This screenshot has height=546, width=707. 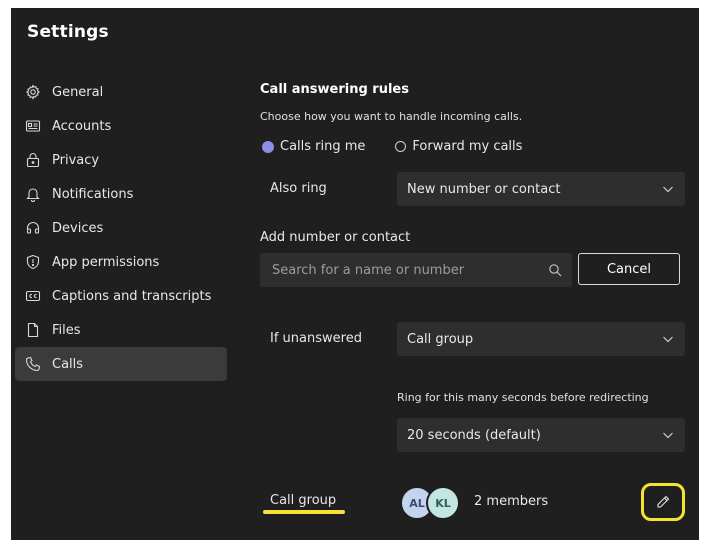 I want to click on pencil-icon, so click(x=663, y=501).